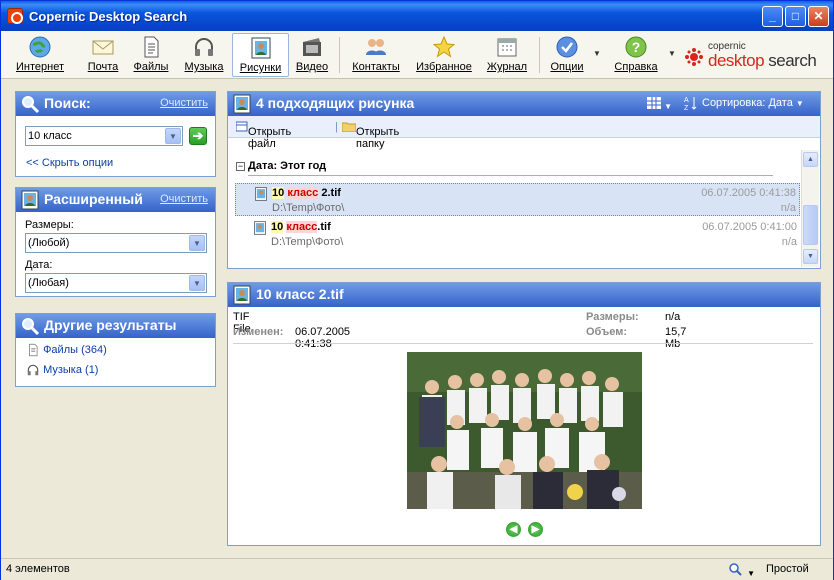  I want to click on help-dropdown-arrow: ▼, so click(672, 53).